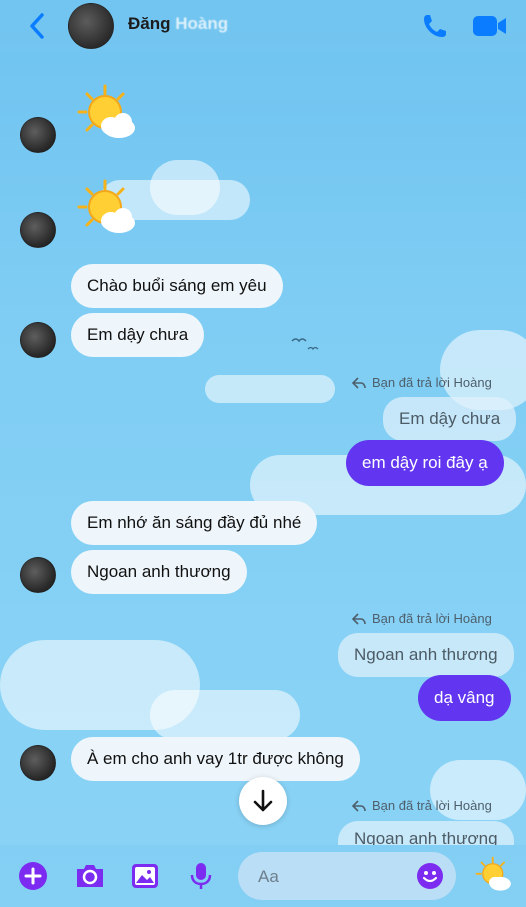  I want to click on incoming-message: Em dậy chưa, so click(138, 335).